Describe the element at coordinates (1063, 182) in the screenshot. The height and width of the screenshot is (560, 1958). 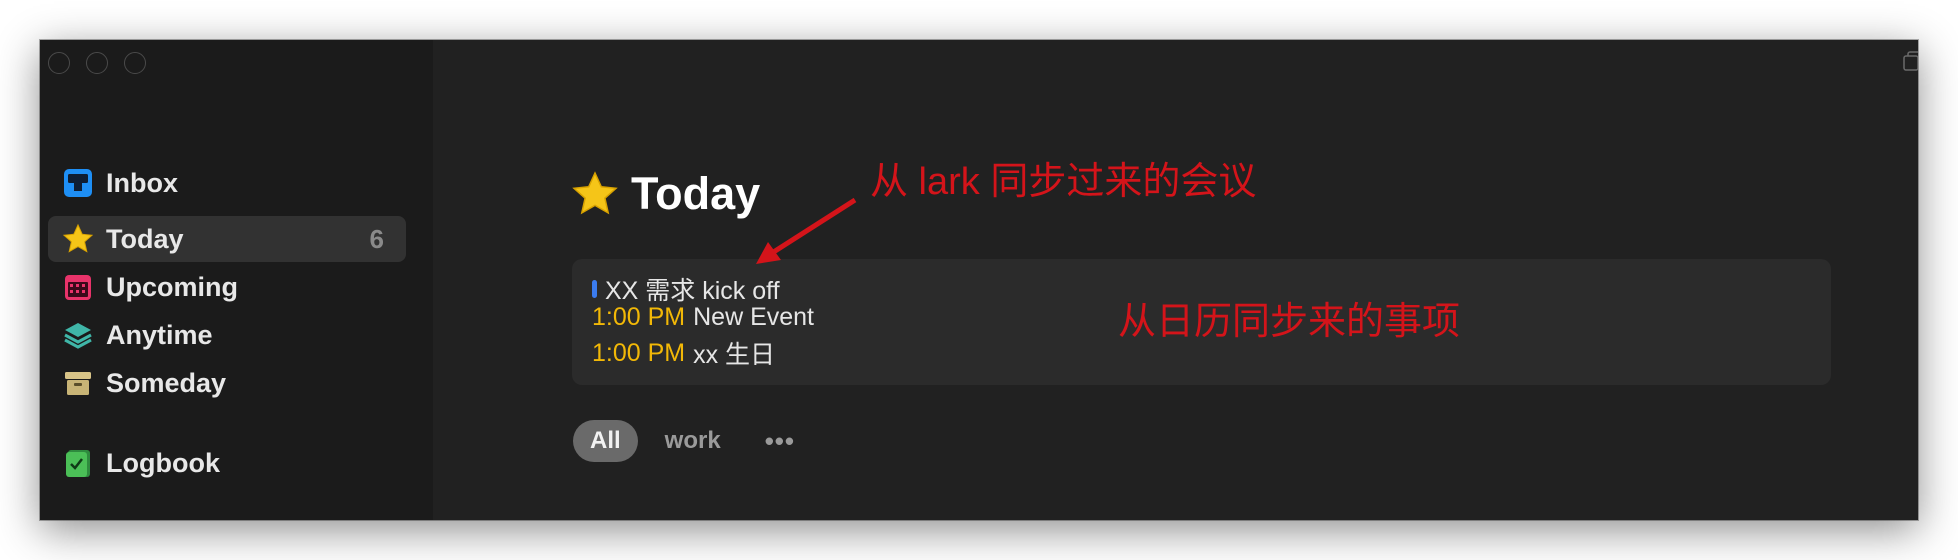
I see `annotation-lark-sync: 从 lark 同步过来的会议` at that location.